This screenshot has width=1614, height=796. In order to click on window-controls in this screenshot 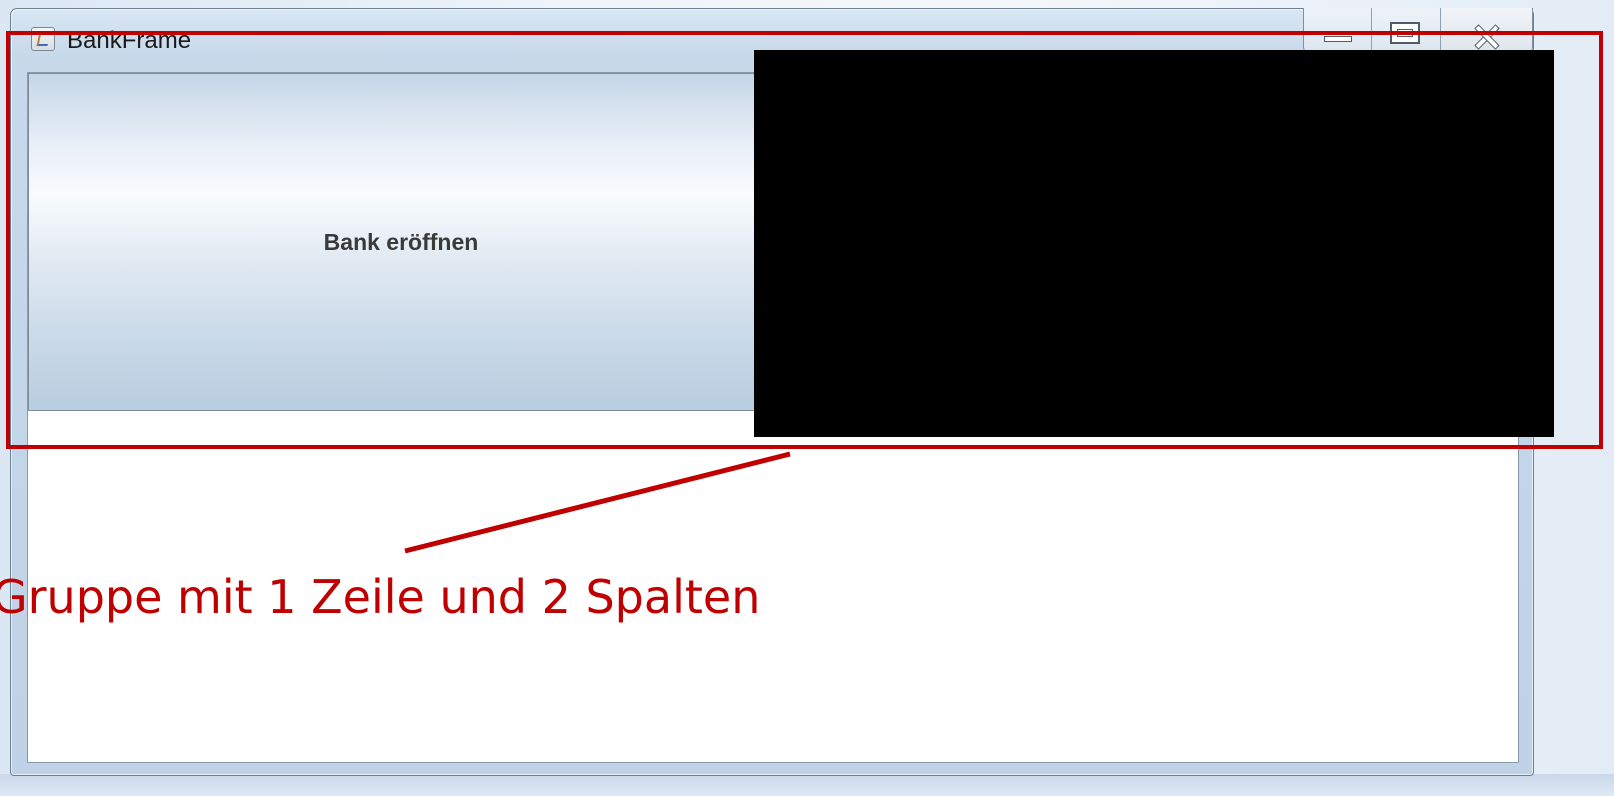, I will do `click(1418, 30)`.